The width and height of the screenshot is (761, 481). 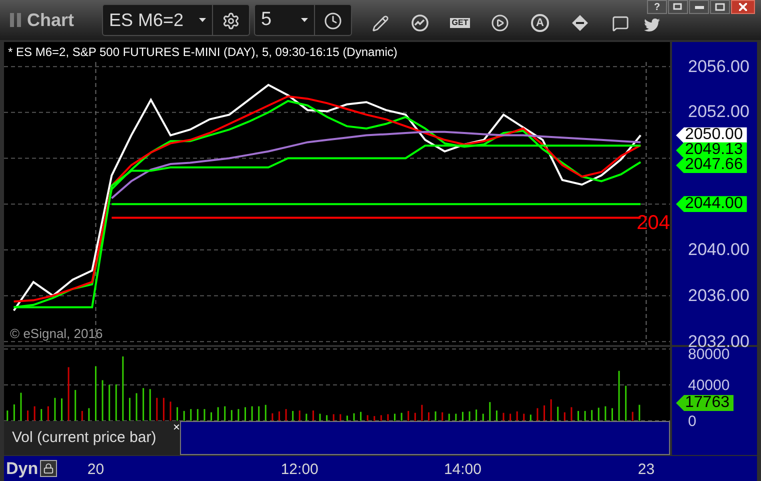 What do you see at coordinates (95, 470) in the screenshot?
I see `time-label: 20` at bounding box center [95, 470].